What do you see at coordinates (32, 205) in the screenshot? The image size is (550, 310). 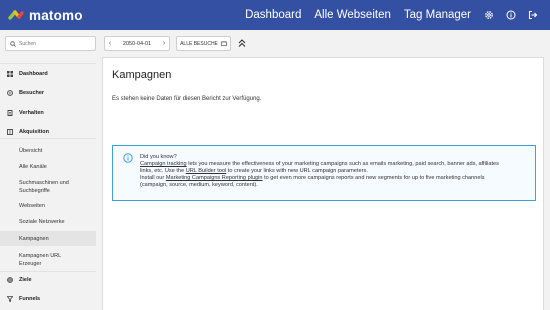 I see `sidebar-item-label: Webseiten` at bounding box center [32, 205].